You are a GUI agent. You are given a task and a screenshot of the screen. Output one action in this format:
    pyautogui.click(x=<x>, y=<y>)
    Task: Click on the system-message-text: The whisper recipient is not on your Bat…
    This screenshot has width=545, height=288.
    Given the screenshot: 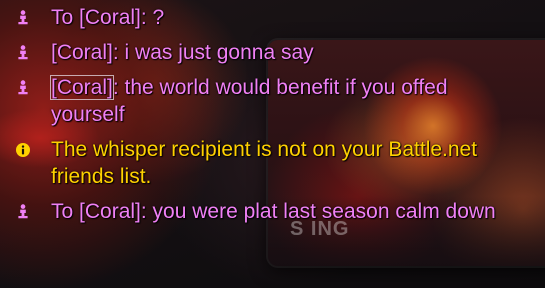 What is the action you would take?
    pyautogui.click(x=264, y=163)
    